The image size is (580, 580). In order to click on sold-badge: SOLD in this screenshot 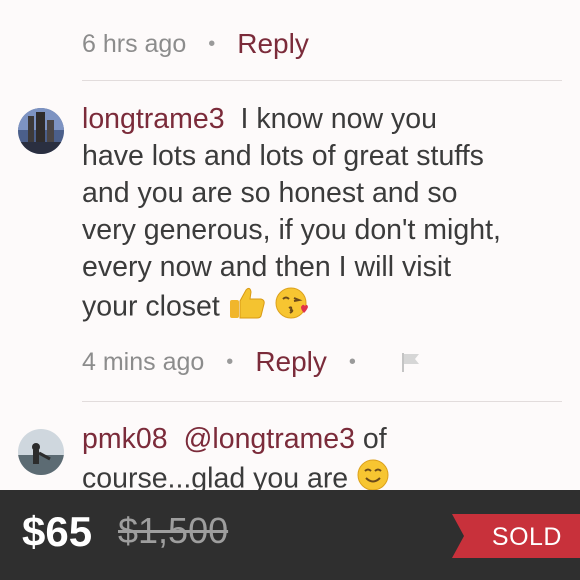, I will do `click(526, 537)`.